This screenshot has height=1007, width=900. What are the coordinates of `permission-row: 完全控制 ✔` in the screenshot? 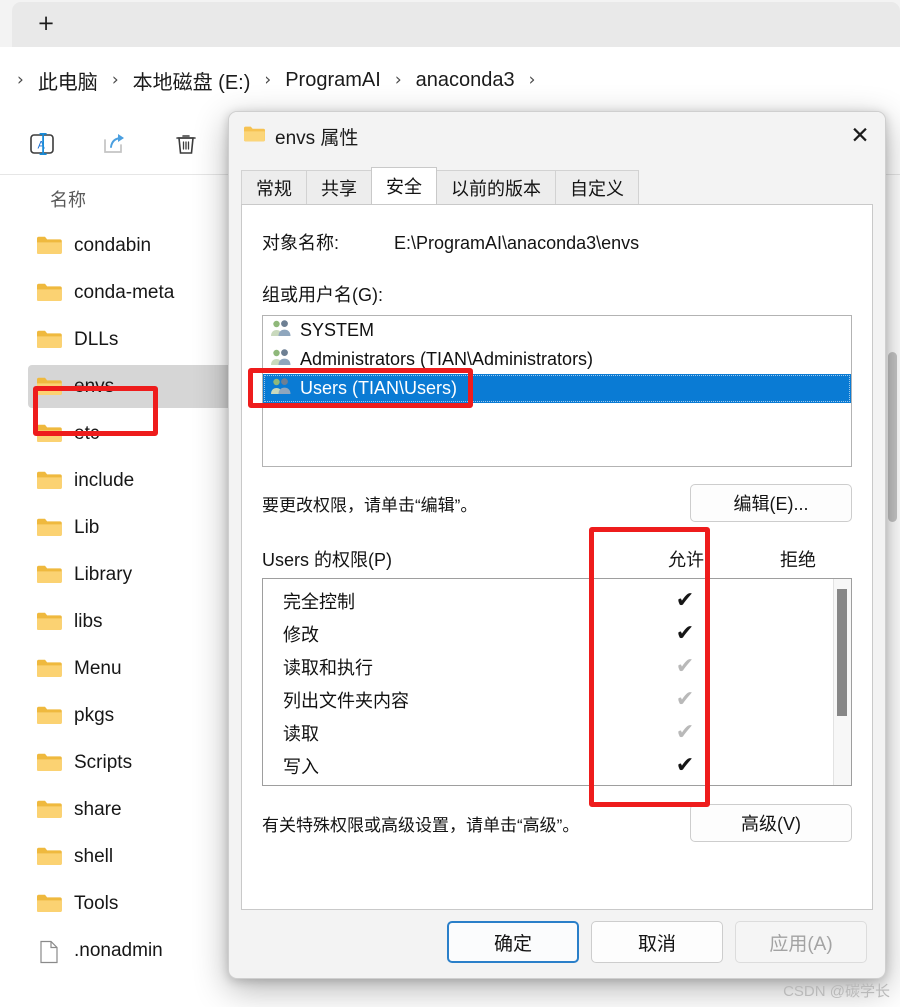 It's located at (557, 600).